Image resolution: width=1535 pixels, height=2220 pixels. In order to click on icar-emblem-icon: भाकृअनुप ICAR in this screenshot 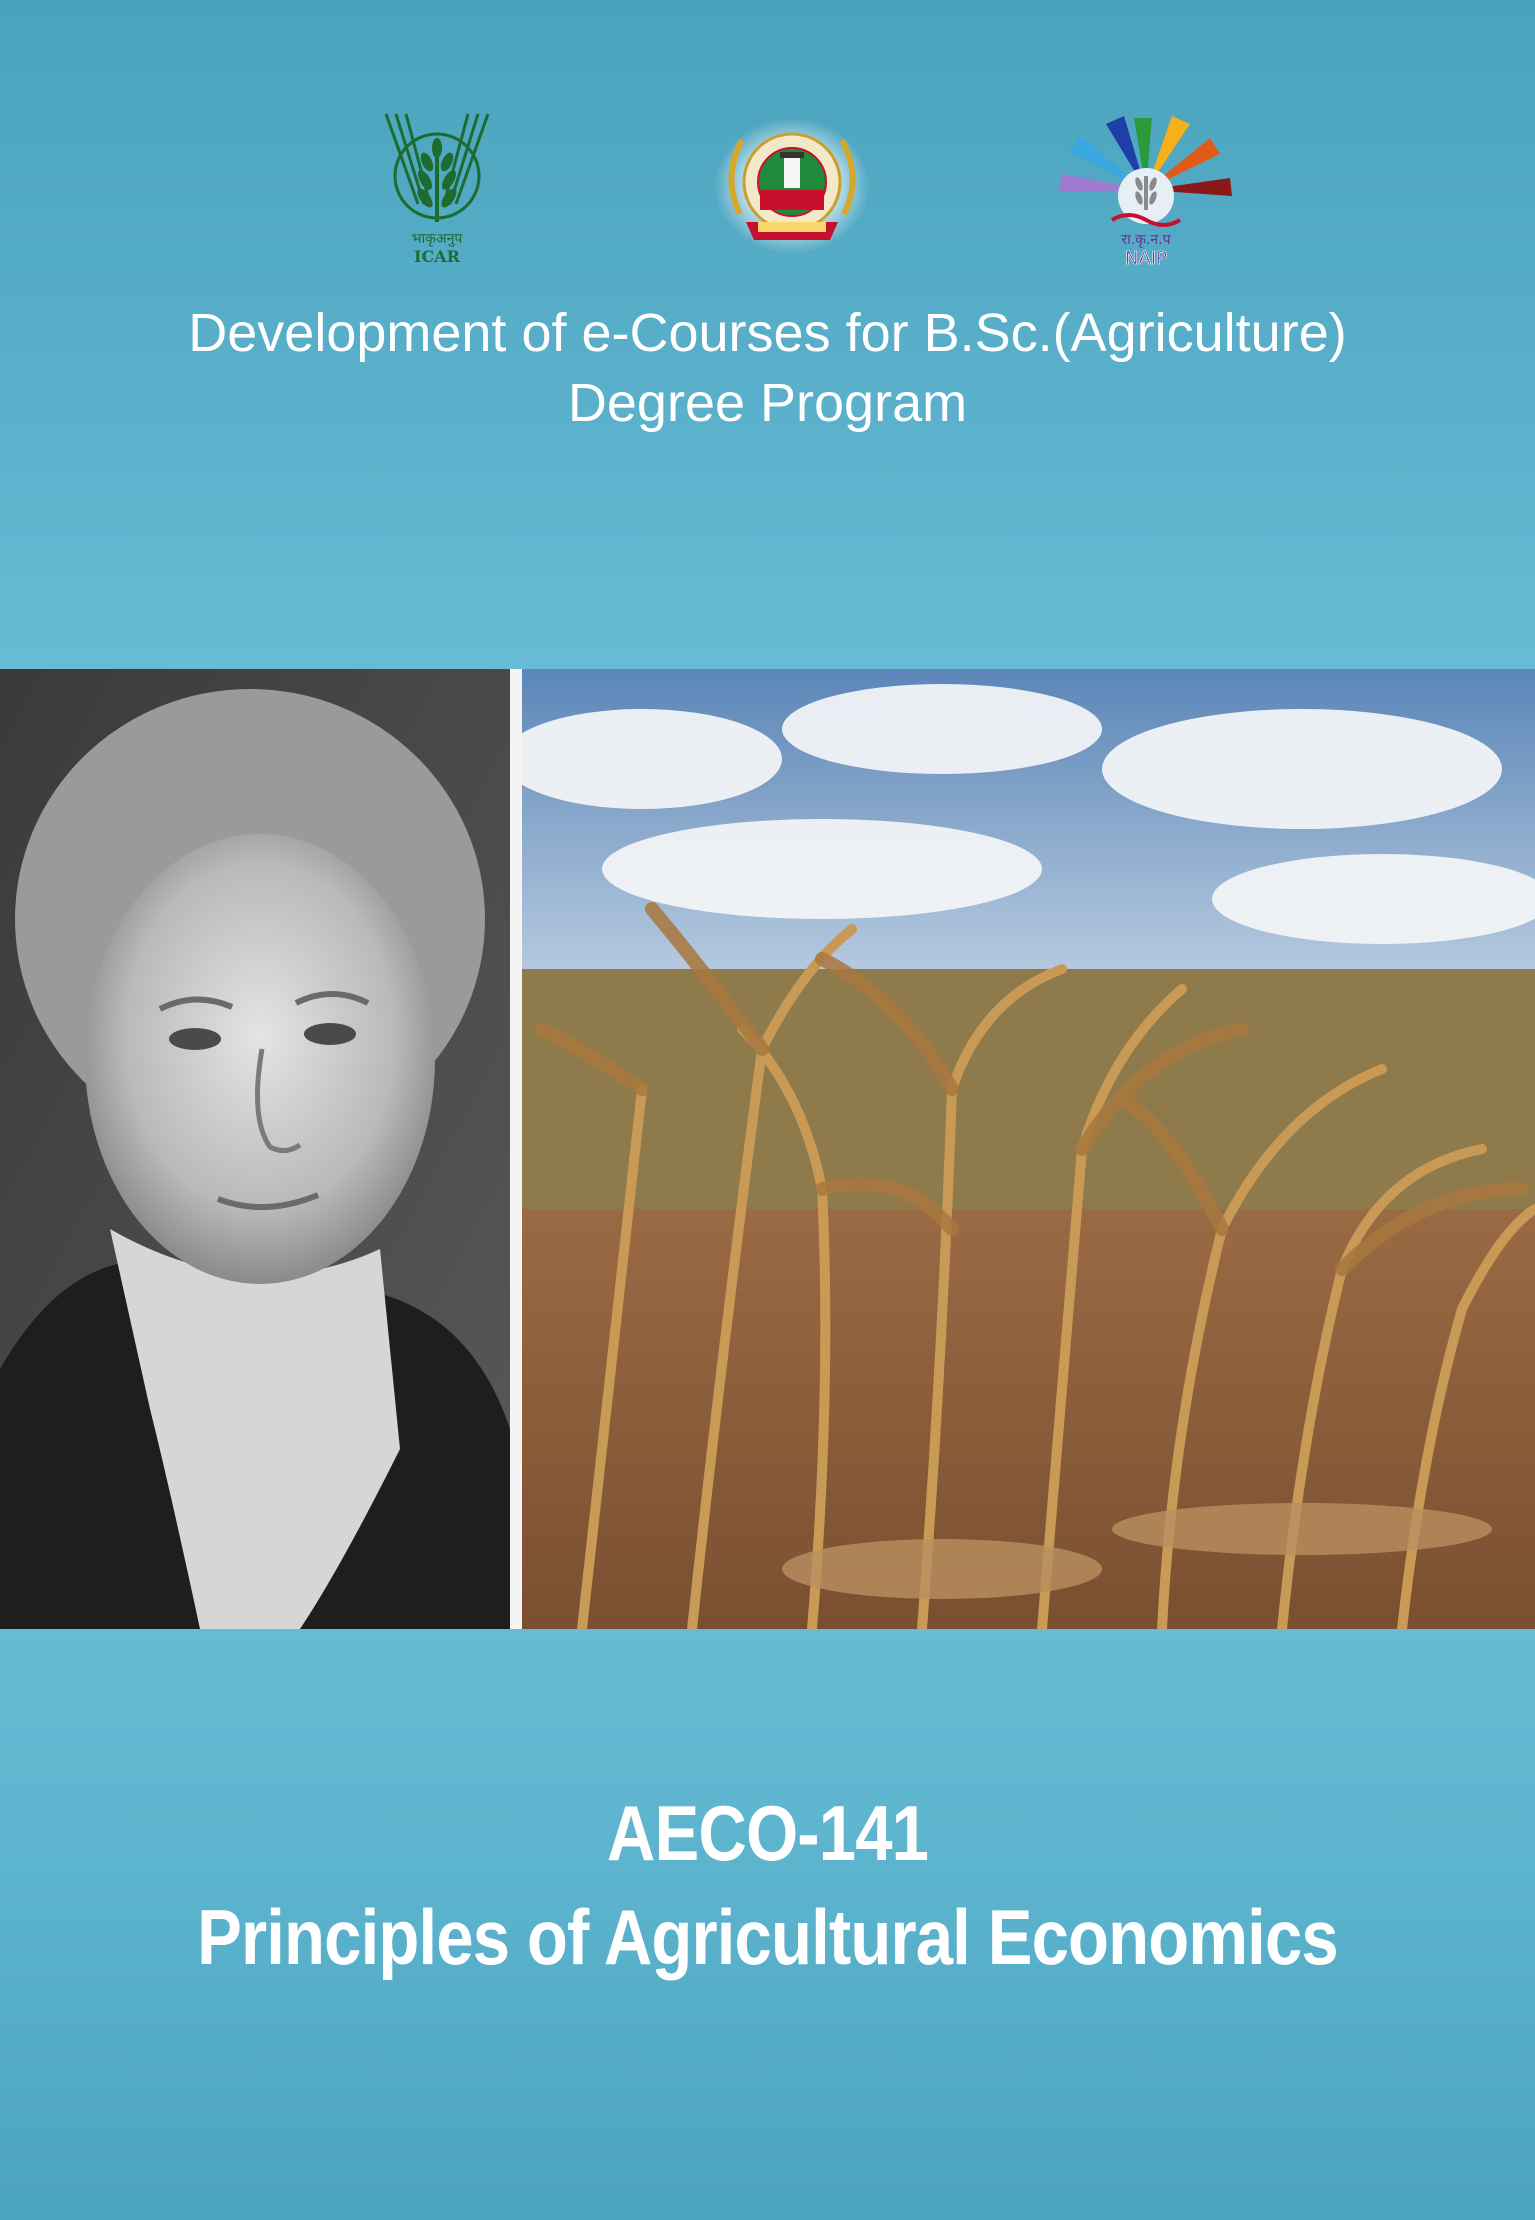, I will do `click(437, 189)`.